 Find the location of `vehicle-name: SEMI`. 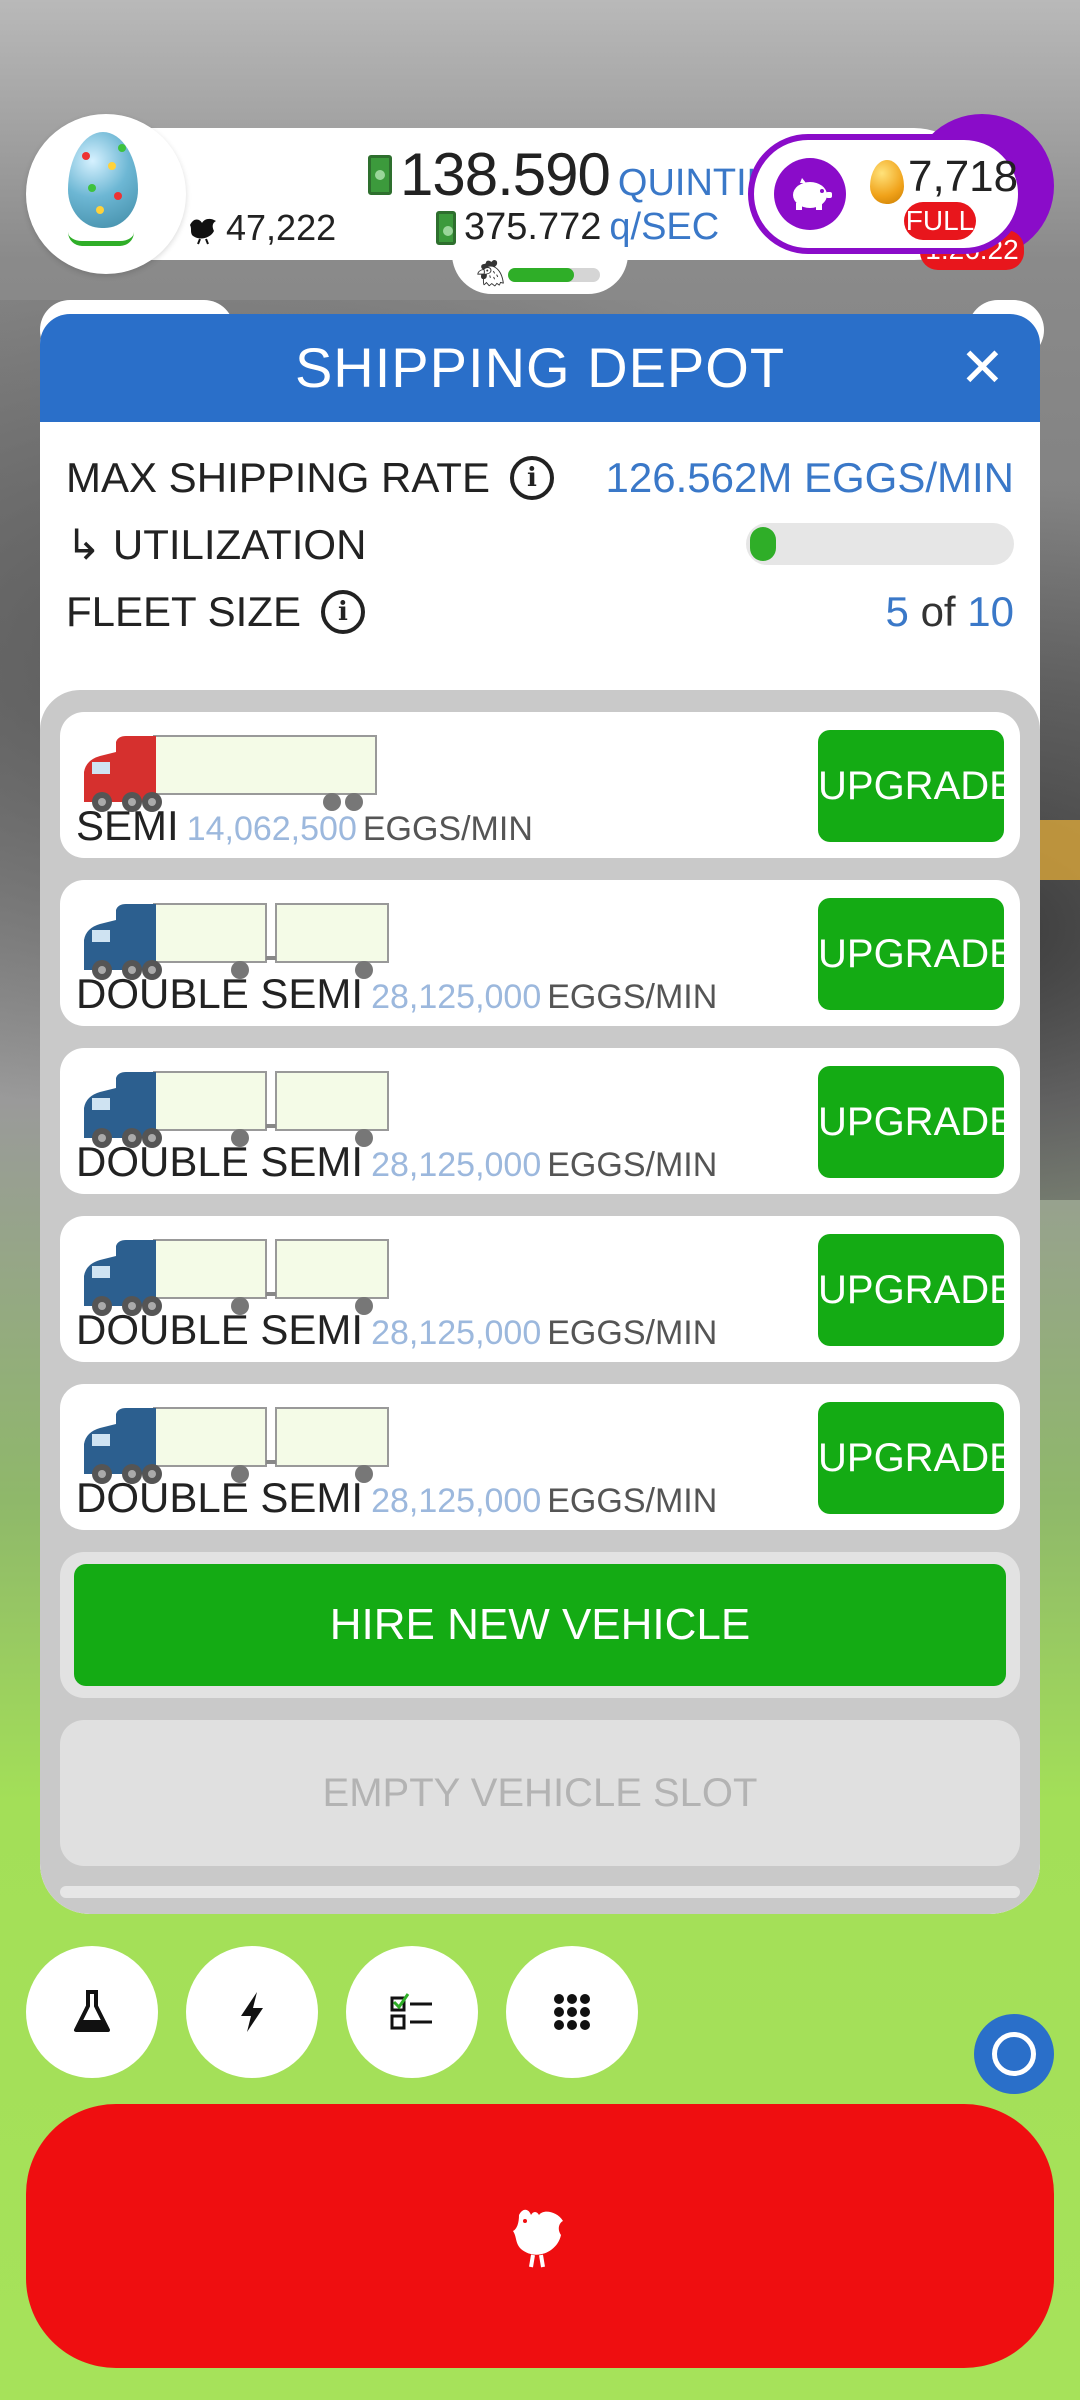

vehicle-name: SEMI is located at coordinates (127, 825).